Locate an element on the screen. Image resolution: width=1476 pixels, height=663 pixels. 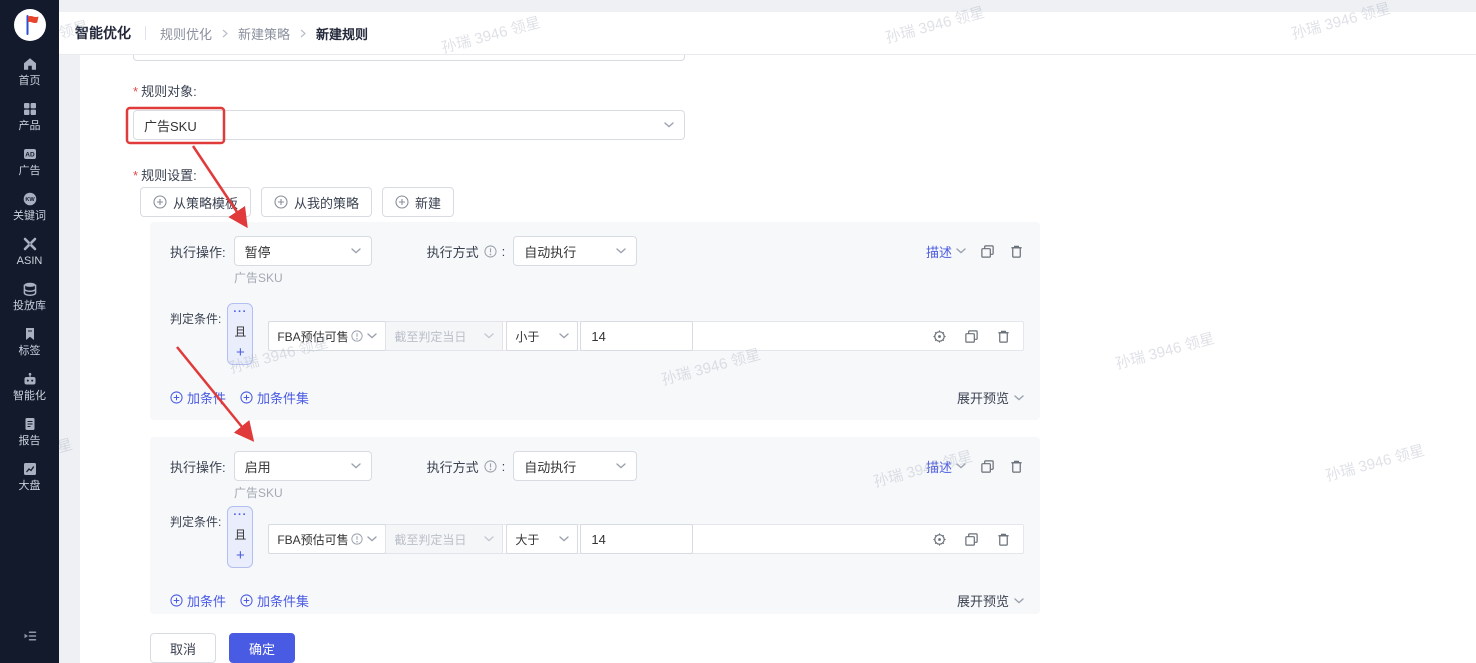
exec-action-select: 暂停 is located at coordinates (302, 251).